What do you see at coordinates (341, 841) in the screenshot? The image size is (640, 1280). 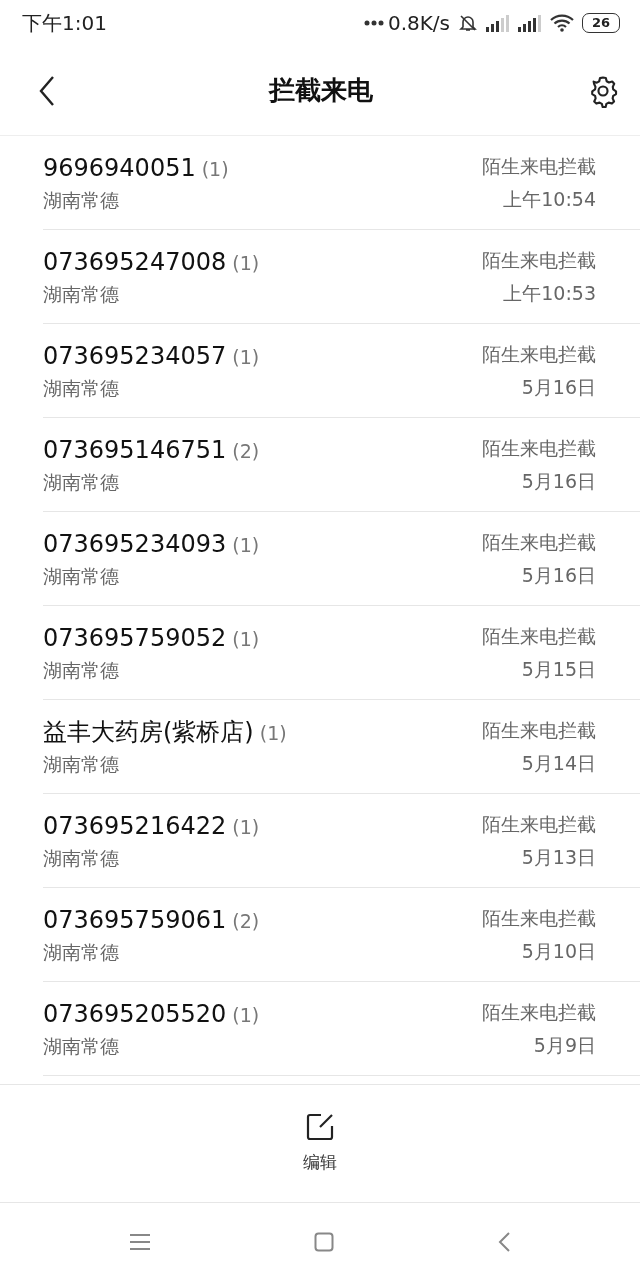 I see `call-row: 073695216422 (1) 湖南常德 陌生来电拦截 5月13日` at bounding box center [341, 841].